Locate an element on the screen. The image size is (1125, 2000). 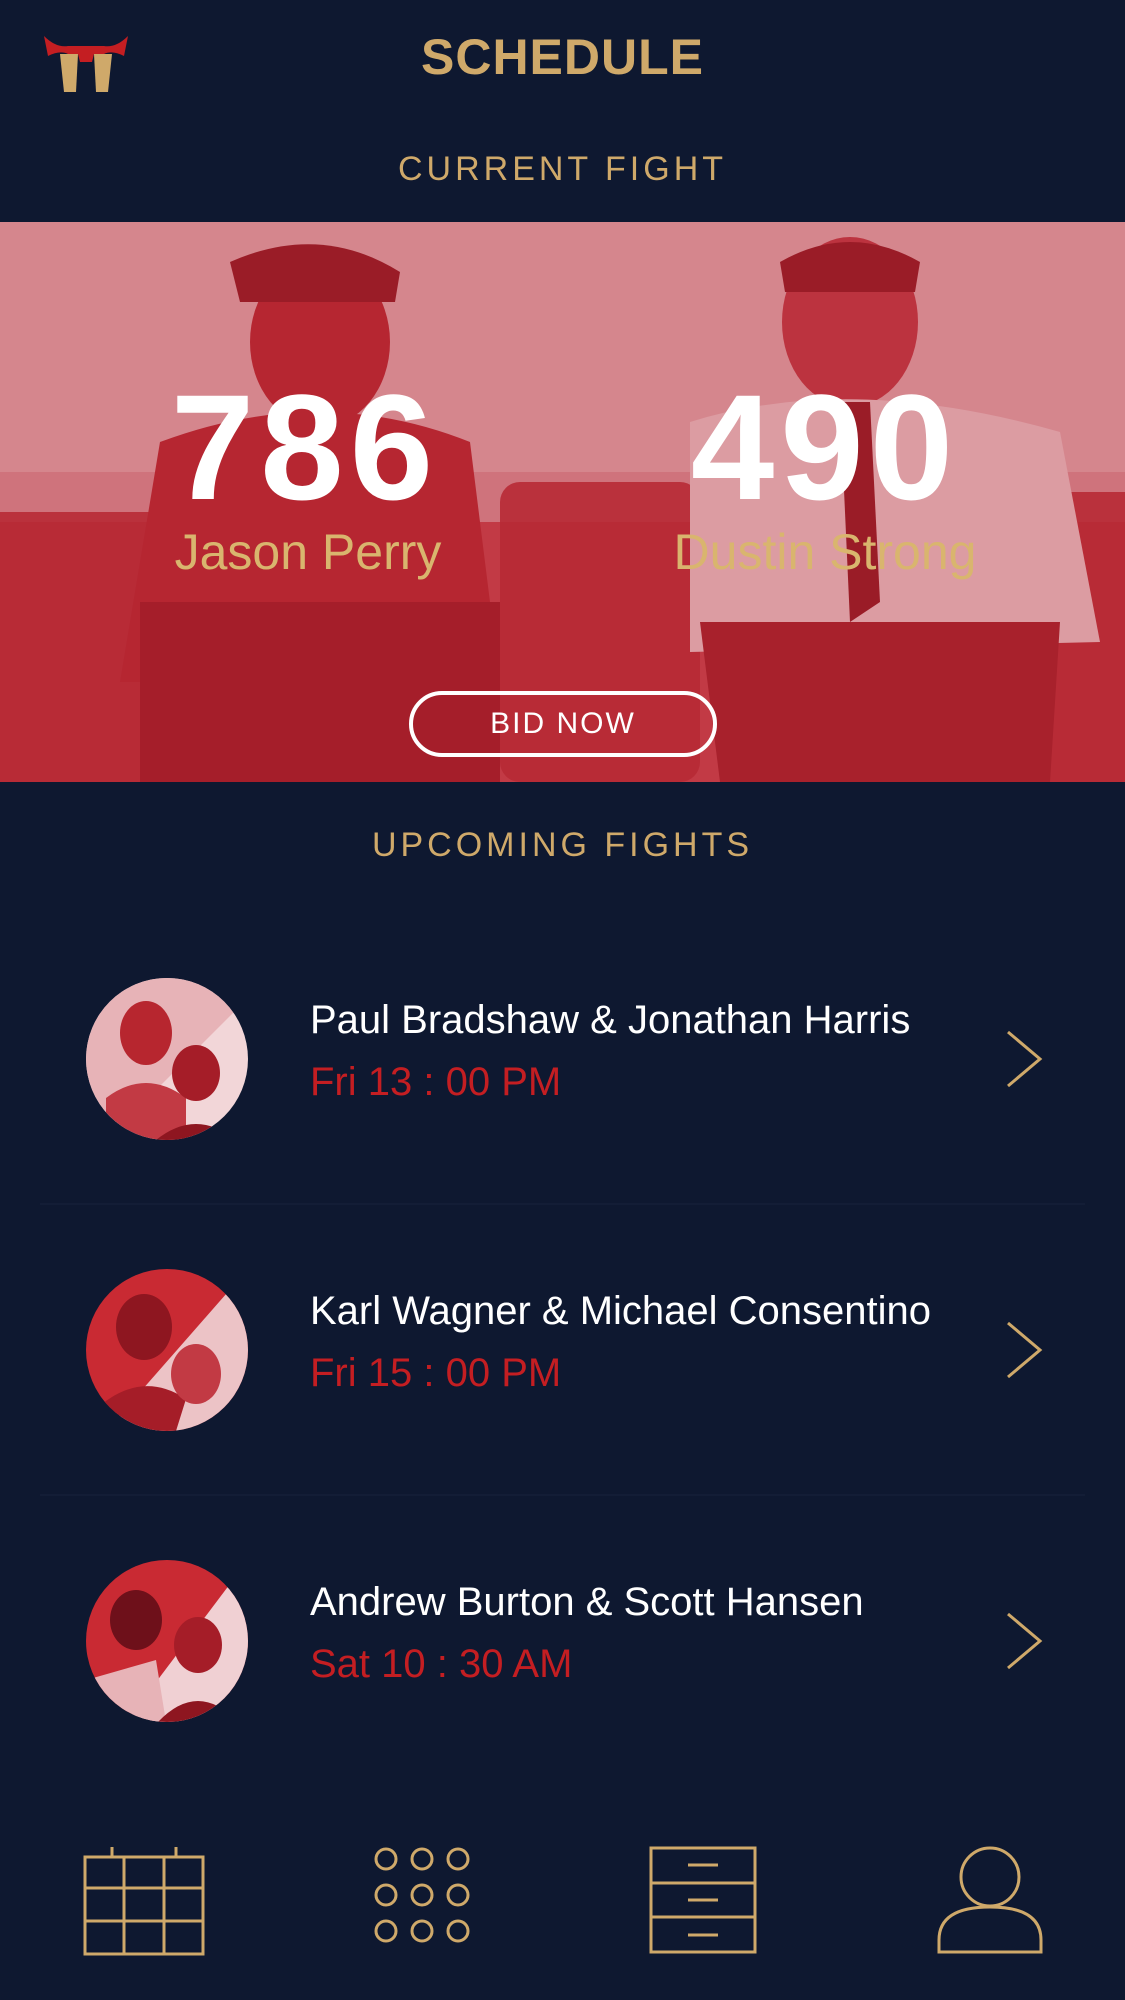
document-list-icon is located at coordinates (703, 1900).